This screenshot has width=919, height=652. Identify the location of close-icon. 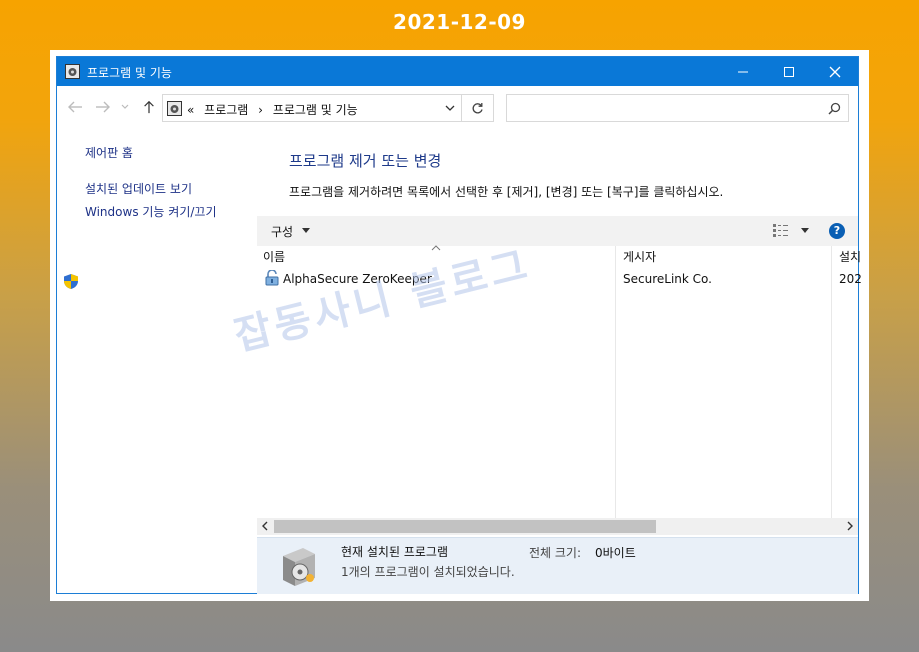
(835, 72).